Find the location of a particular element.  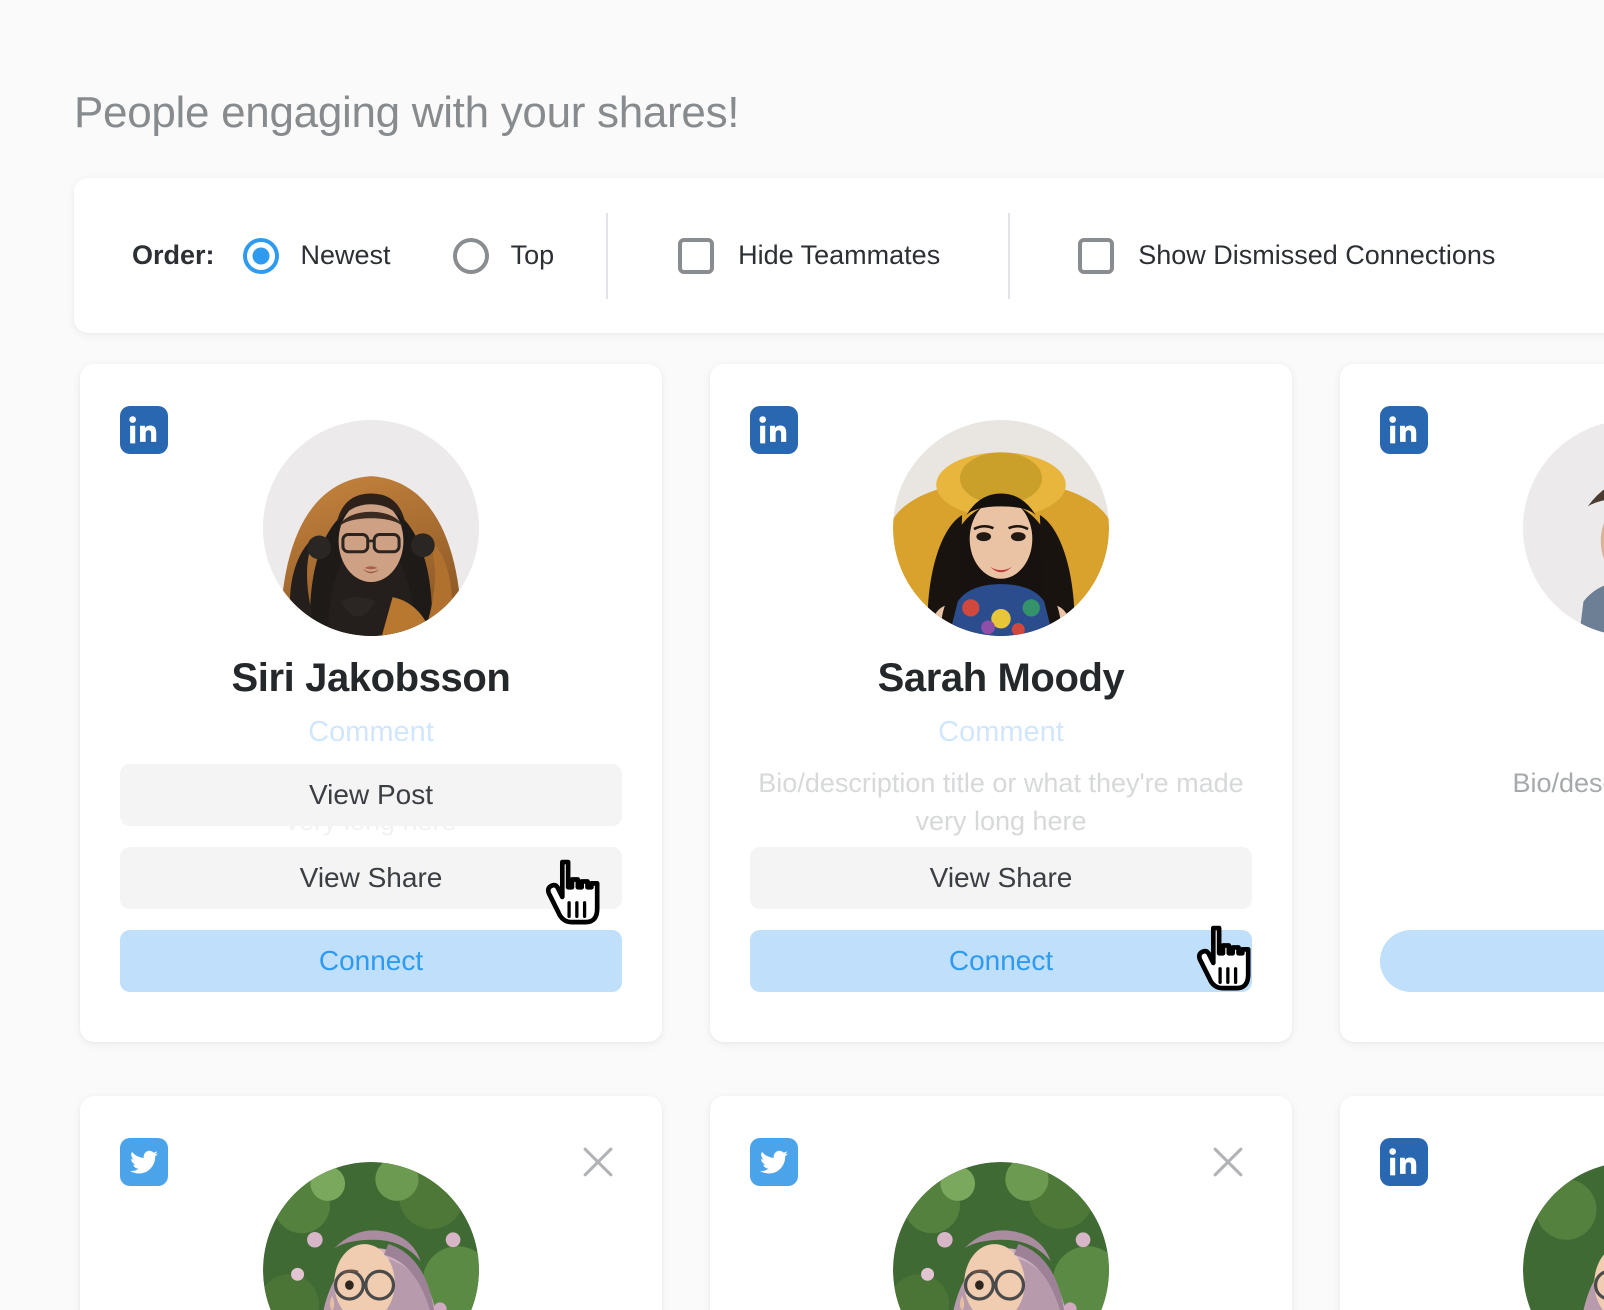

radio-option-newest: Newest is located at coordinates (316, 255).